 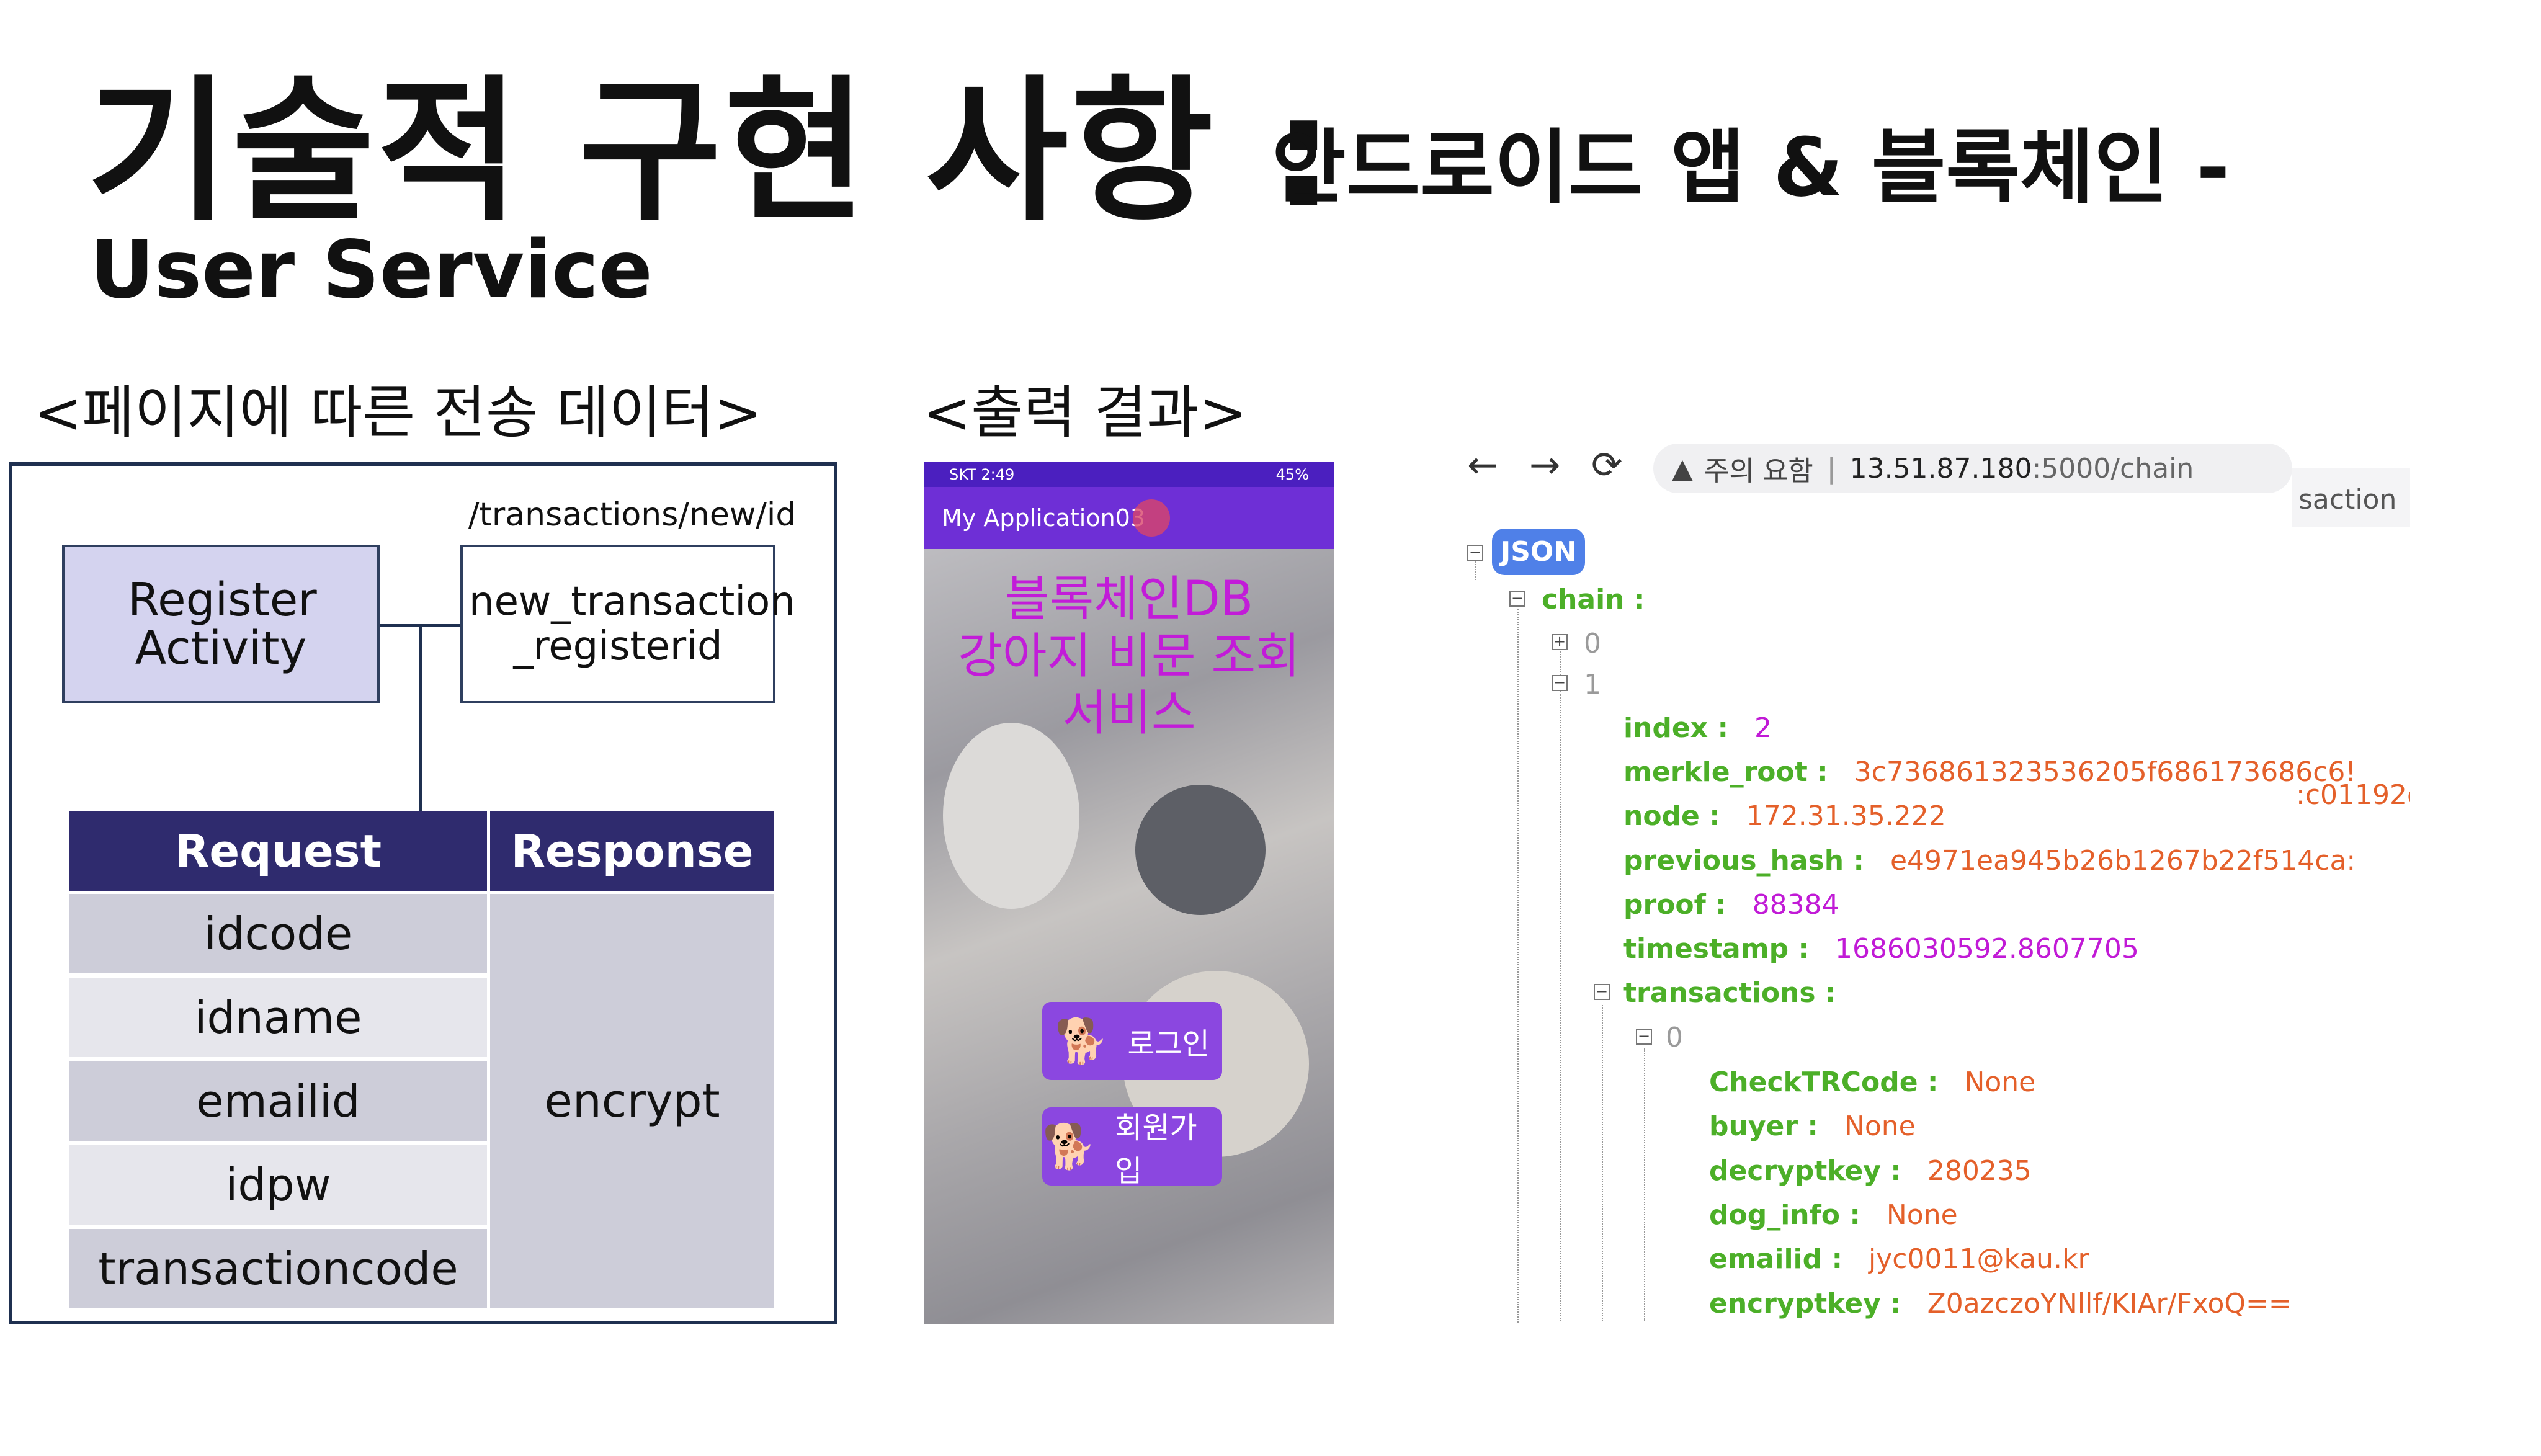 I want to click on slide-title: 기술적 구현 사항 :, so click(x=712, y=151).